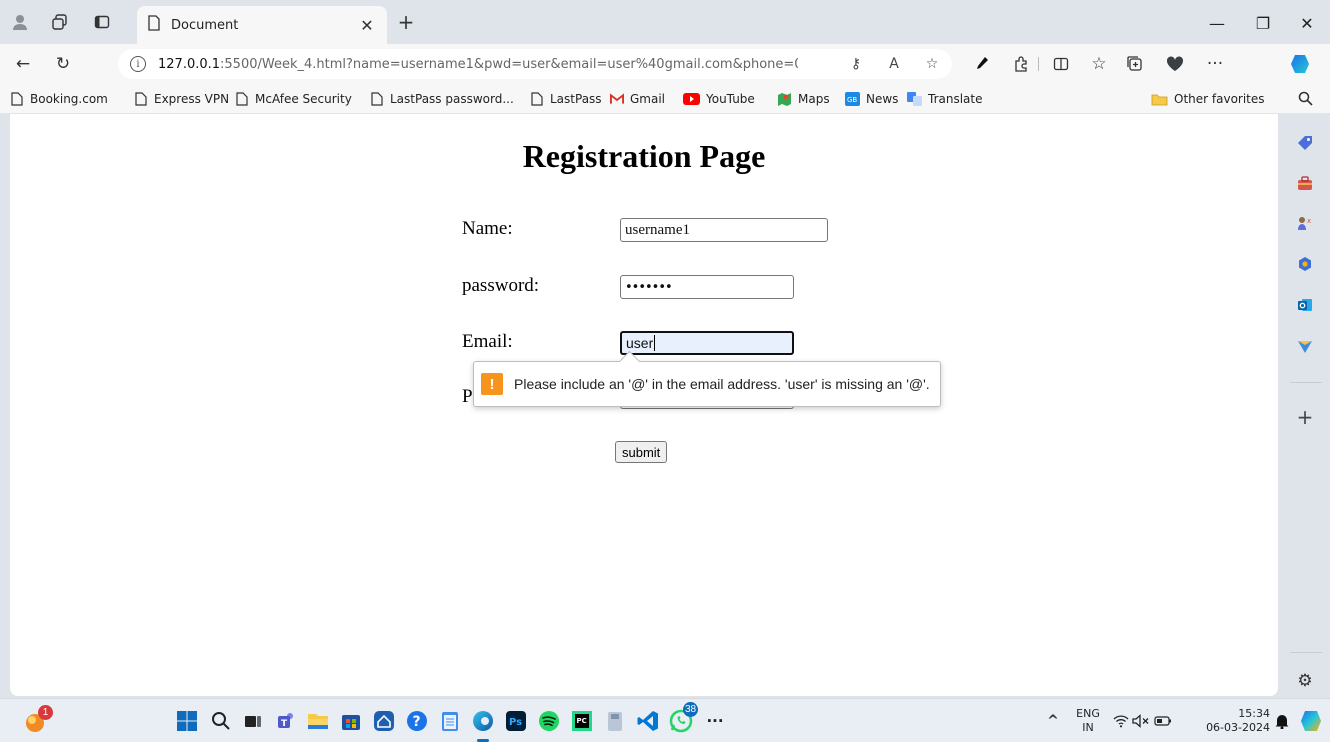  Describe the element at coordinates (492, 384) in the screenshot. I see `warning-icon: !` at that location.